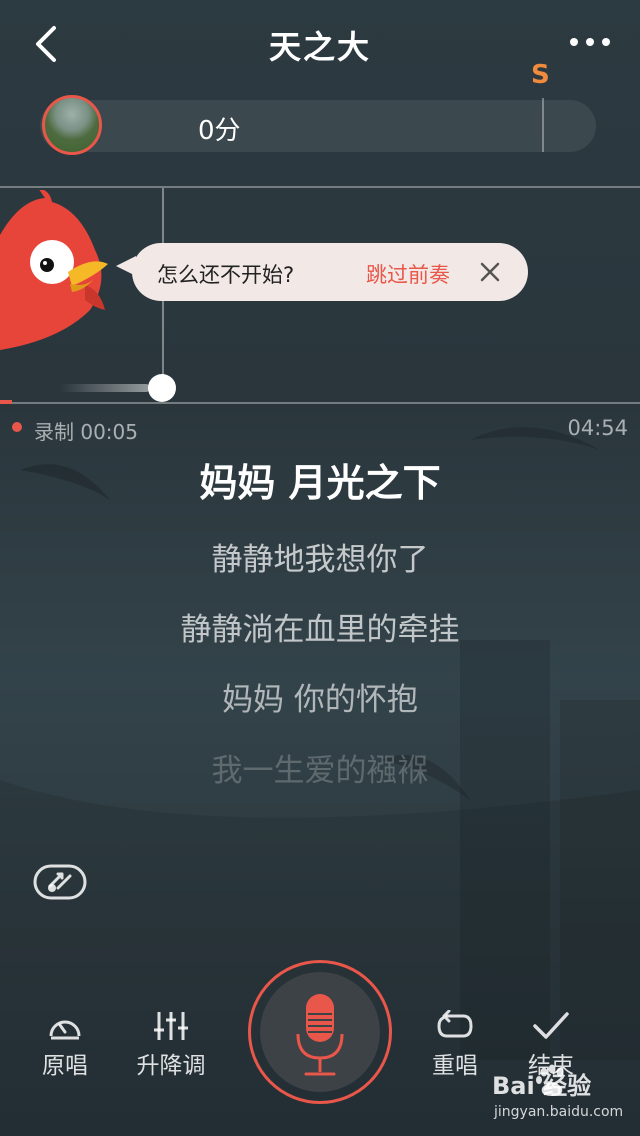  I want to click on score-bar, so click(318, 126).